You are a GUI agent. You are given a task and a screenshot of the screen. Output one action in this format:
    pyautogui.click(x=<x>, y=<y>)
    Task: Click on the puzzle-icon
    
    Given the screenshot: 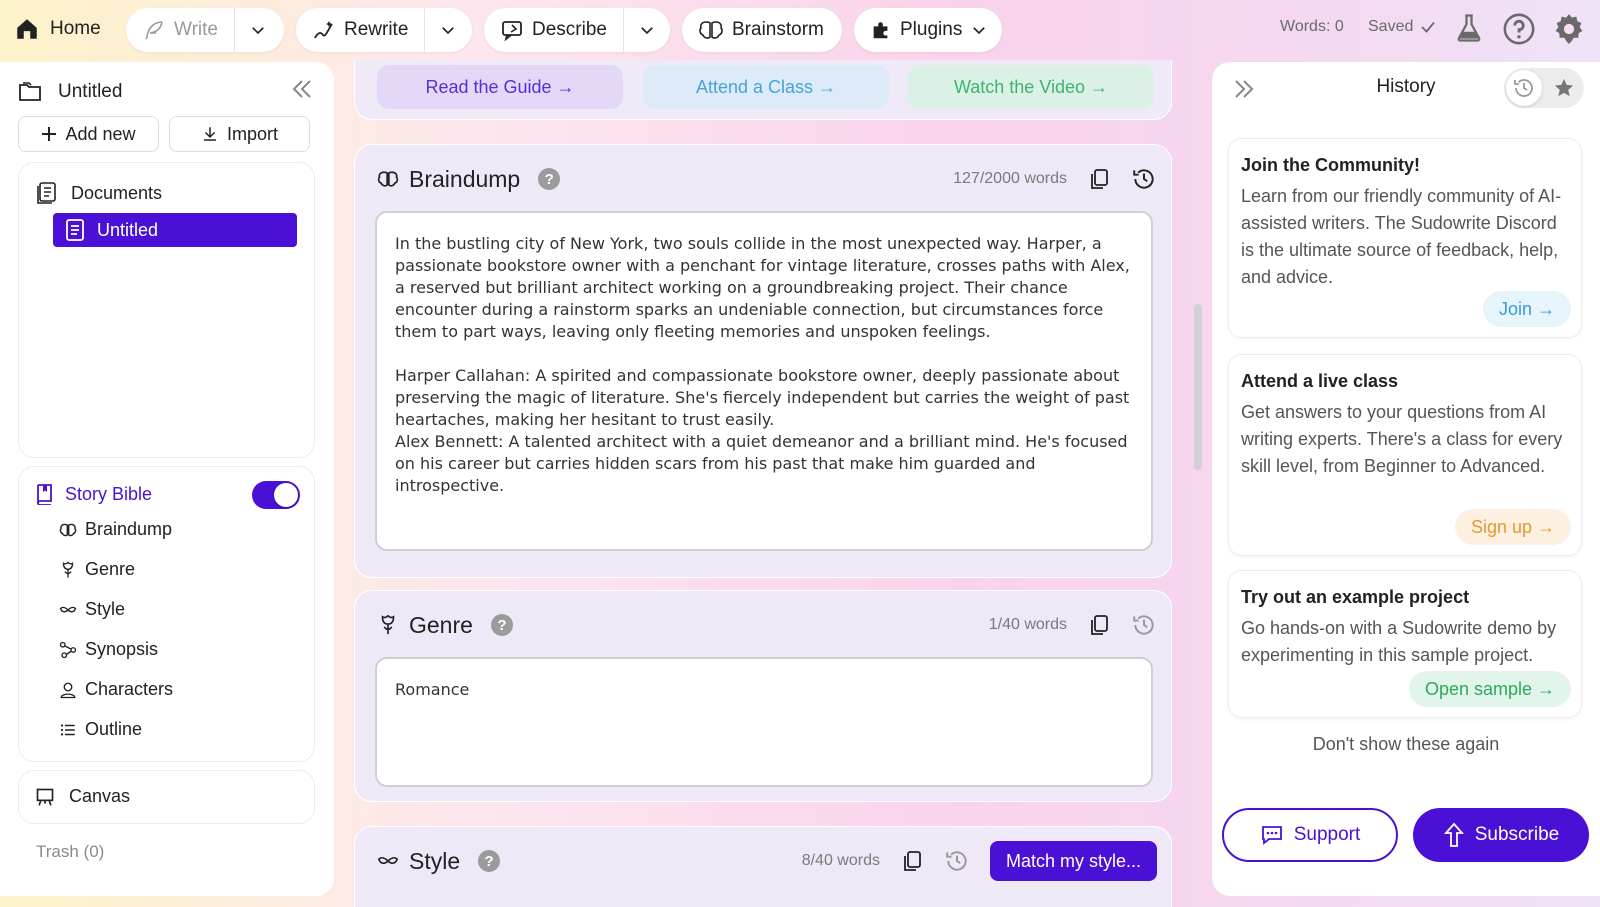 What is the action you would take?
    pyautogui.click(x=881, y=30)
    